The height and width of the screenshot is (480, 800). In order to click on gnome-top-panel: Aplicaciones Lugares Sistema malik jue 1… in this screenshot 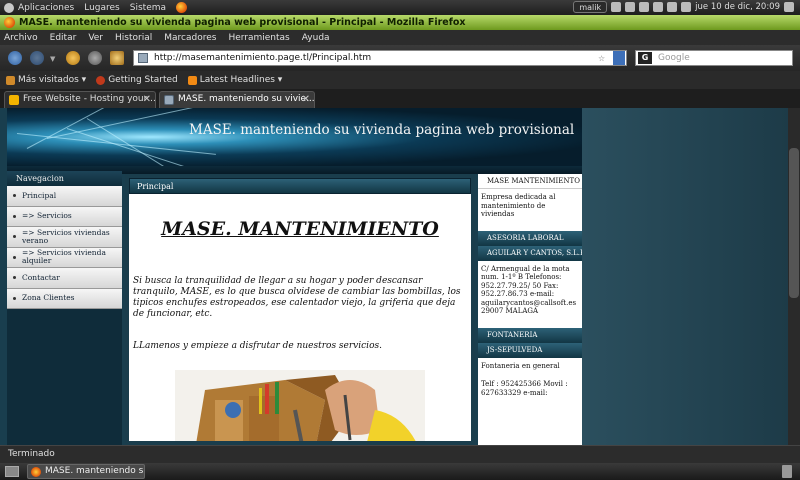, I will do `click(400, 7)`.